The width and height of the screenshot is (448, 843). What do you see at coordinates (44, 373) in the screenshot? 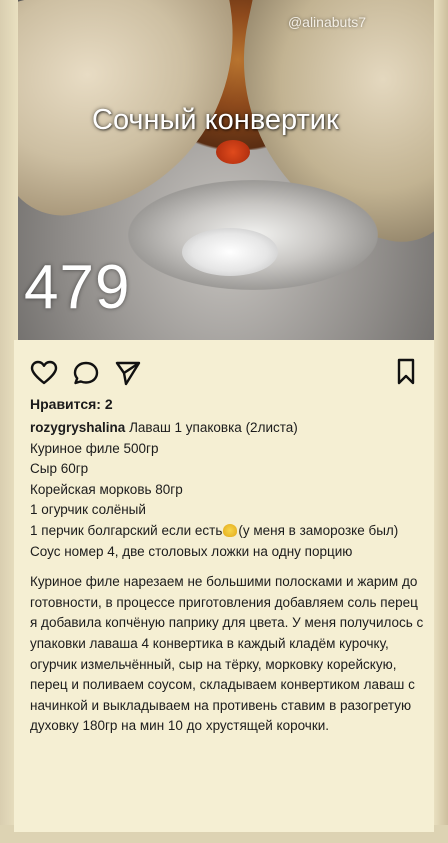
I see `heart-icon` at bounding box center [44, 373].